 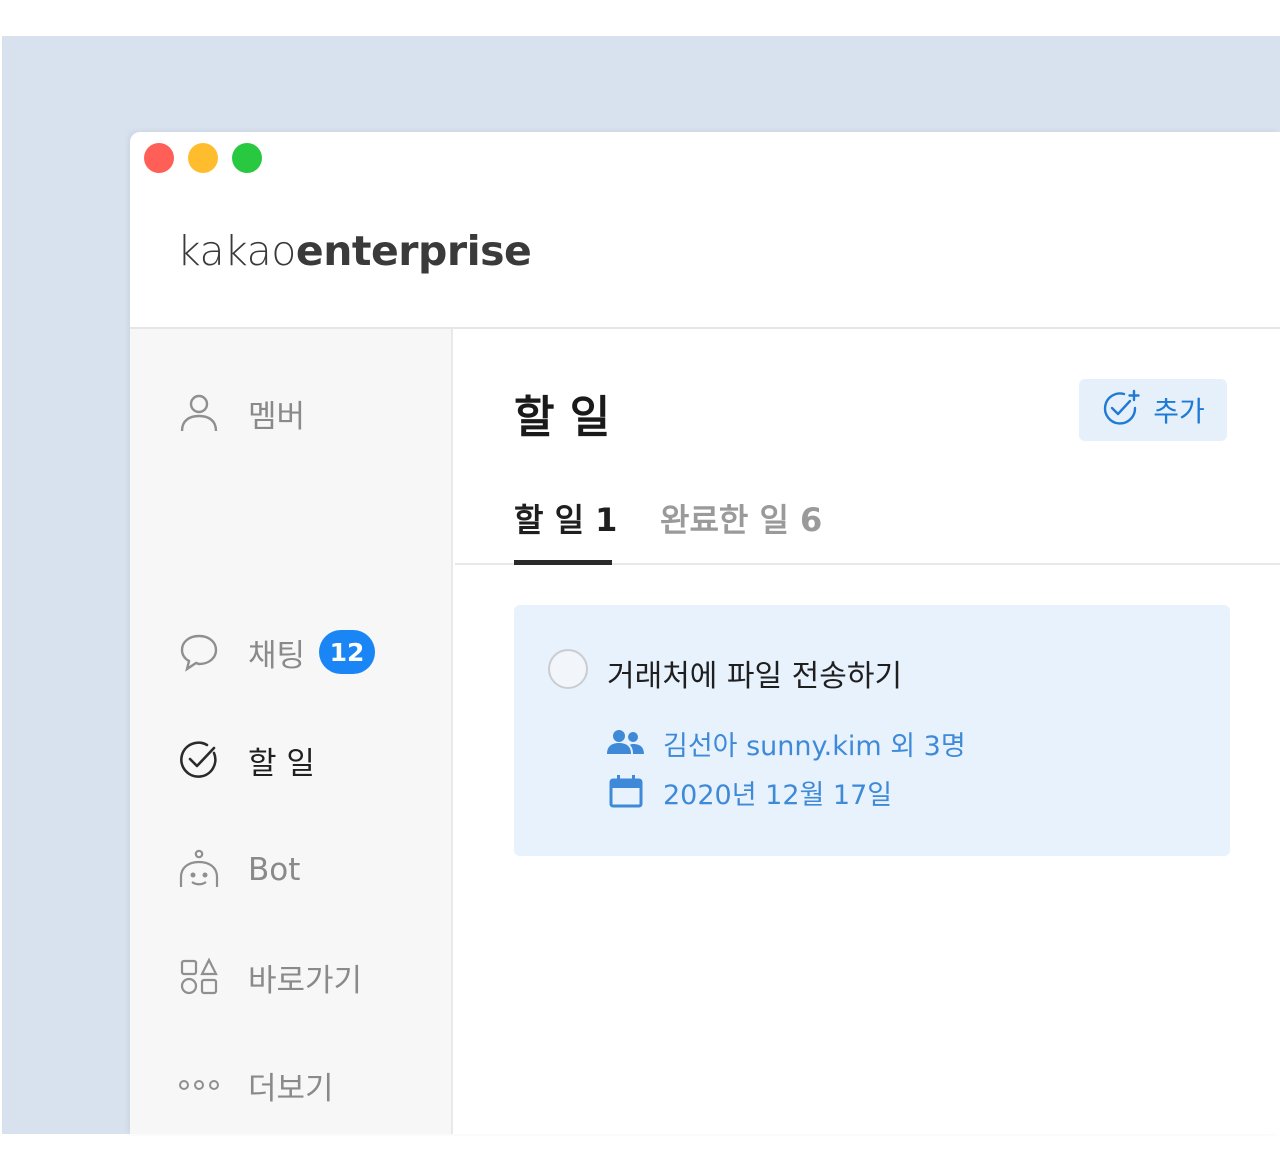 I want to click on sidebar-item-label: Bot, so click(x=274, y=870).